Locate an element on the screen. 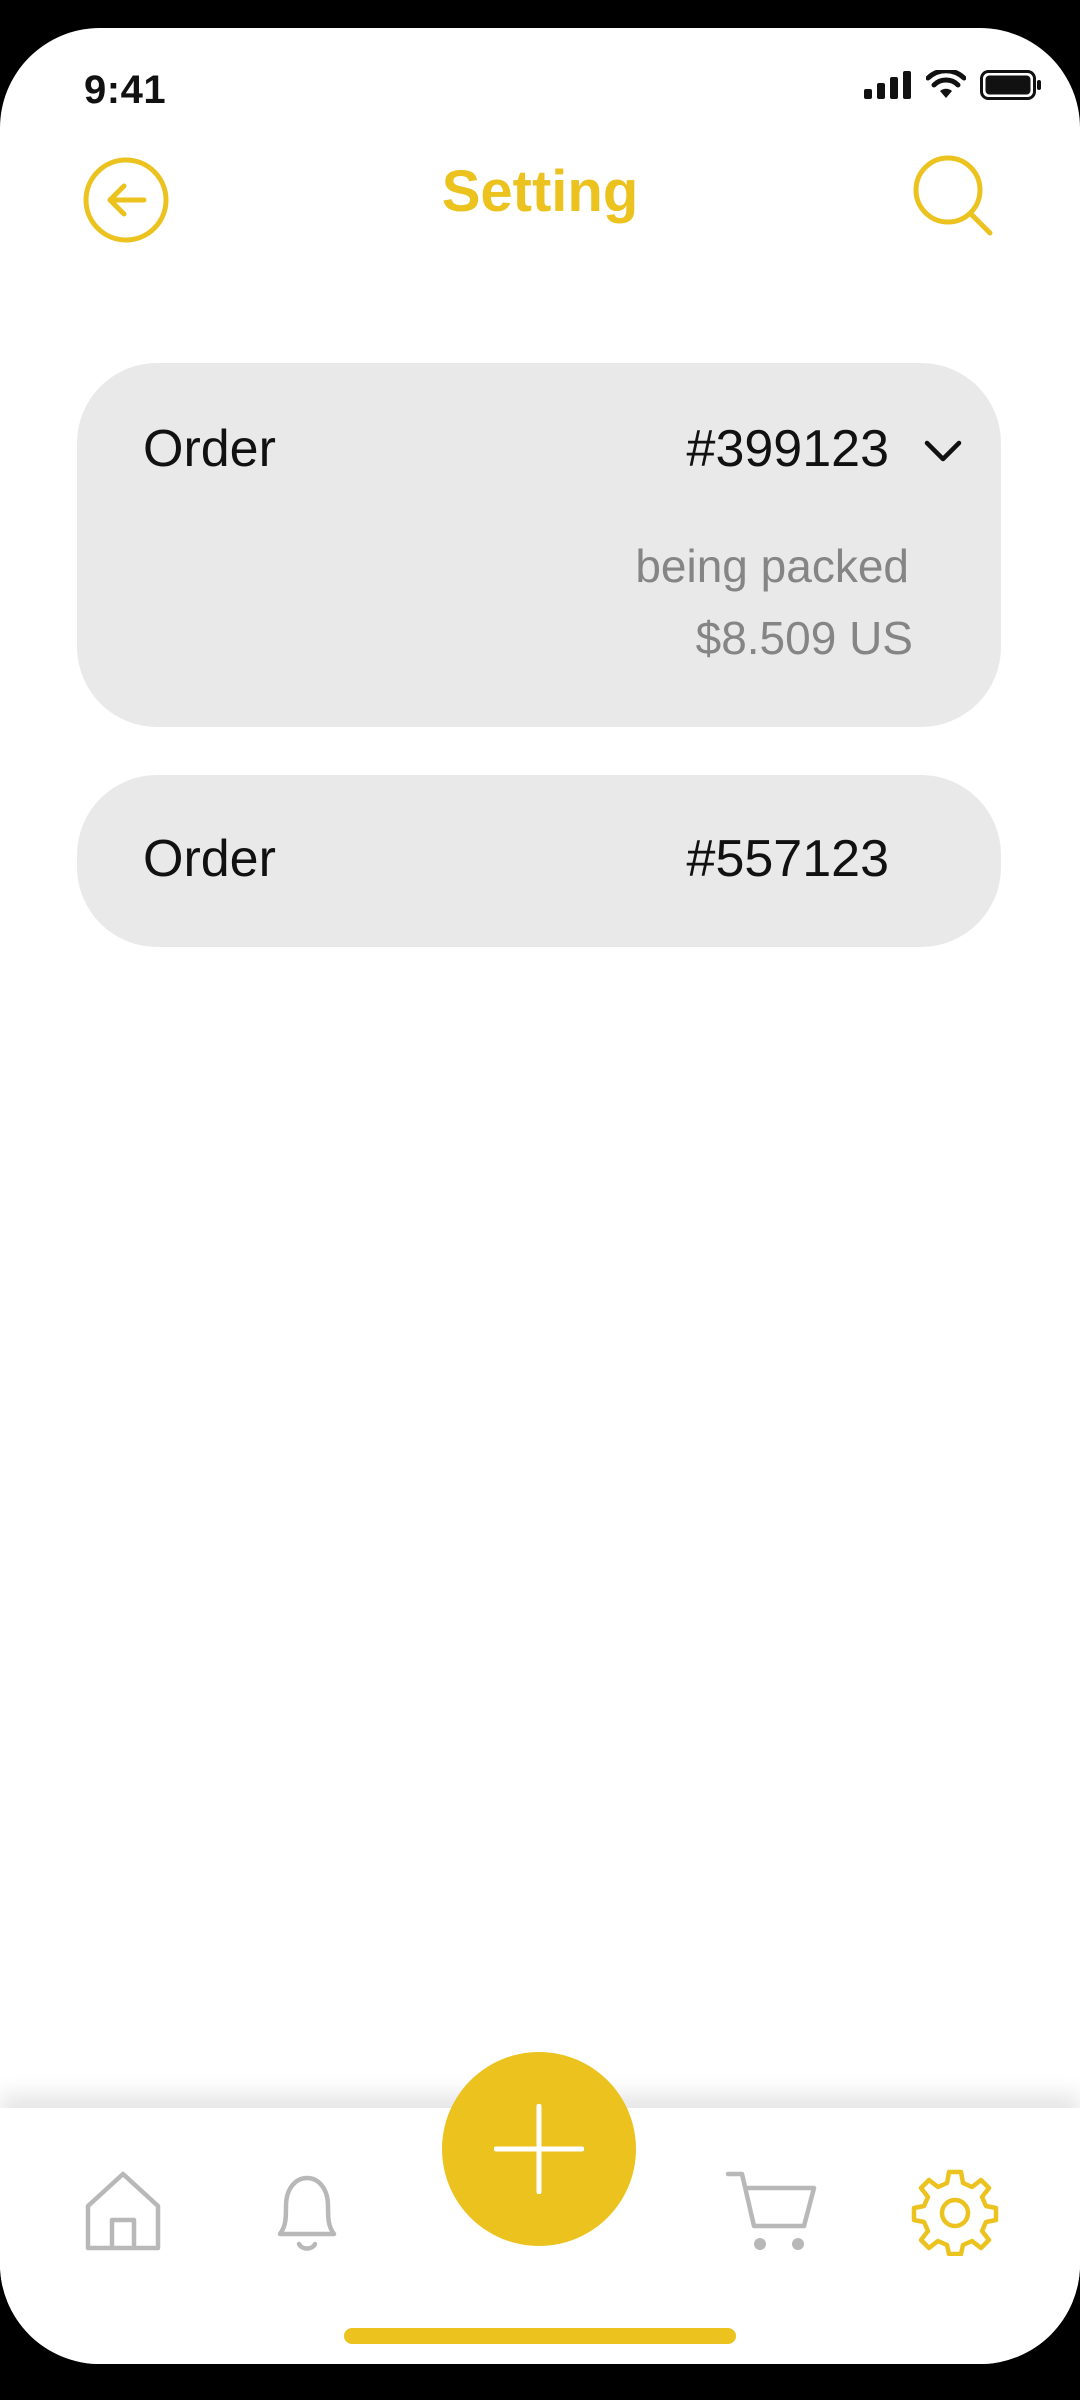  battery-icon is located at coordinates (1010, 85).